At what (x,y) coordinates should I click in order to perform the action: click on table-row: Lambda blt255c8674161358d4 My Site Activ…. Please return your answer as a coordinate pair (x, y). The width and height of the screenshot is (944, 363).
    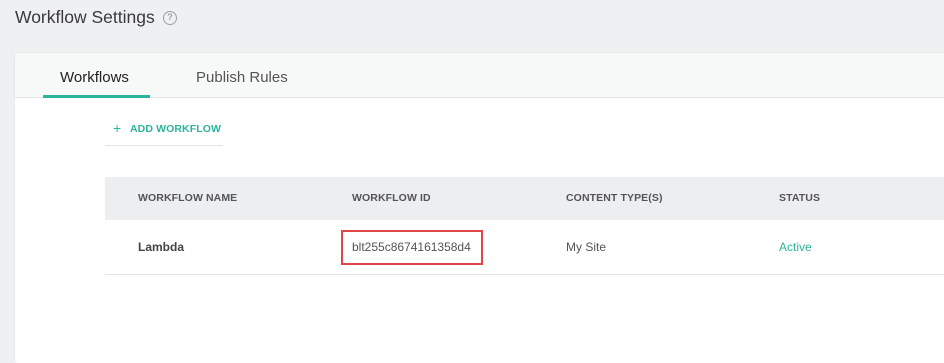
    Looking at the image, I should click on (524, 247).